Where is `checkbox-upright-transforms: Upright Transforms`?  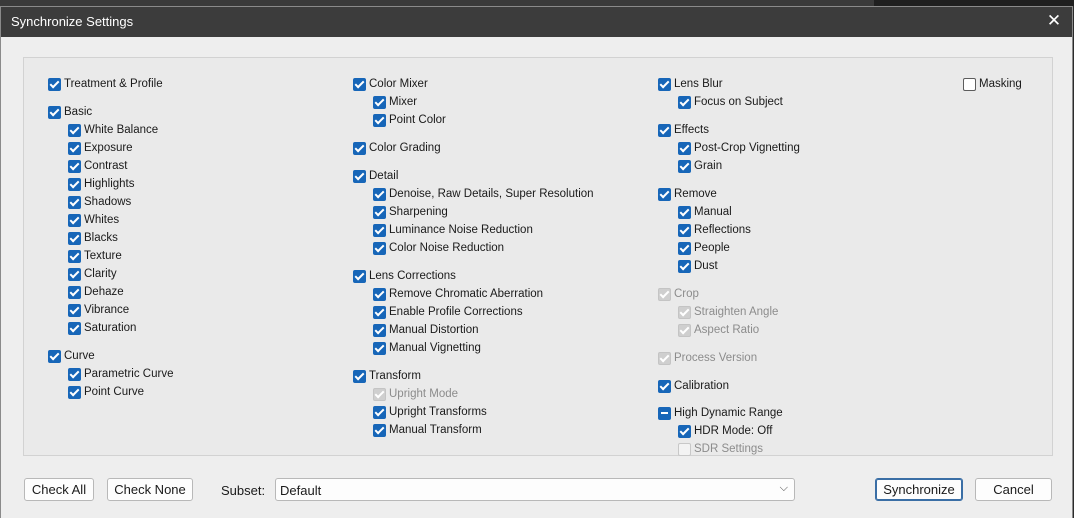 checkbox-upright-transforms: Upright Transforms is located at coordinates (430, 412).